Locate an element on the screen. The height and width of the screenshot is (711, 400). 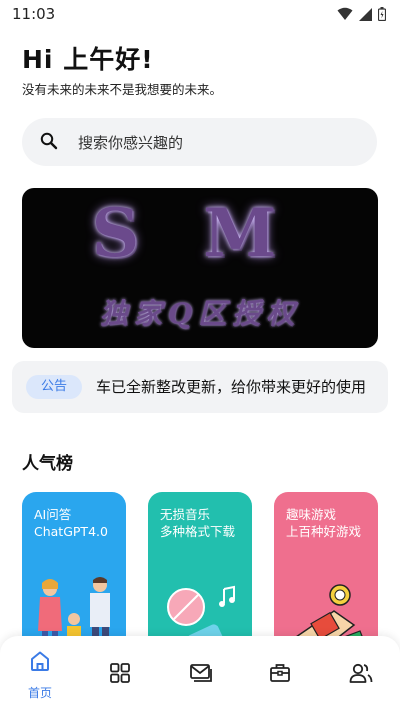
card-ai-chat-text: AI问答 ChatGPT4.0 is located at coordinates (76, 523).